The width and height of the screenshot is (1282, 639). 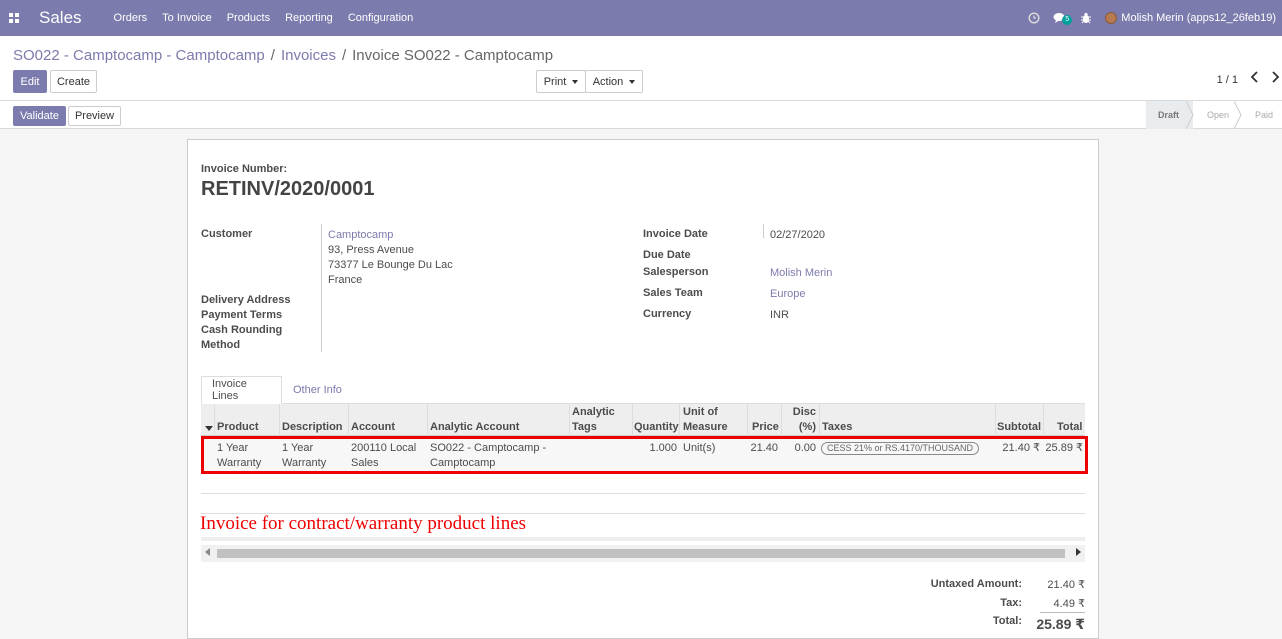 What do you see at coordinates (308, 55) in the screenshot?
I see `breadcrumb-invoices: Invoices` at bounding box center [308, 55].